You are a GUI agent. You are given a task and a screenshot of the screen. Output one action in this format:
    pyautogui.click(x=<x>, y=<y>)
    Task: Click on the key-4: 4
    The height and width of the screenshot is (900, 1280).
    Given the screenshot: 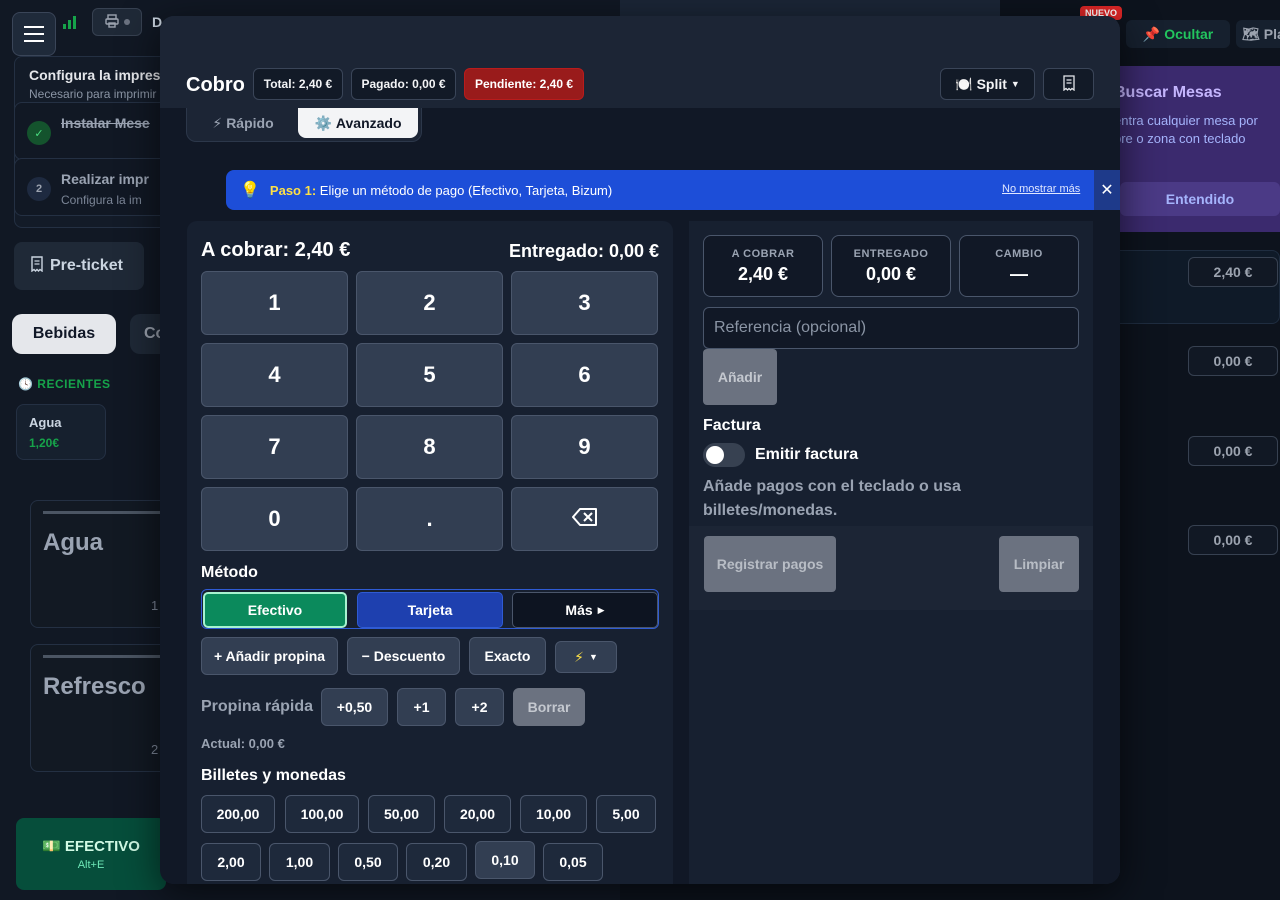 What is the action you would take?
    pyautogui.click(x=274, y=375)
    